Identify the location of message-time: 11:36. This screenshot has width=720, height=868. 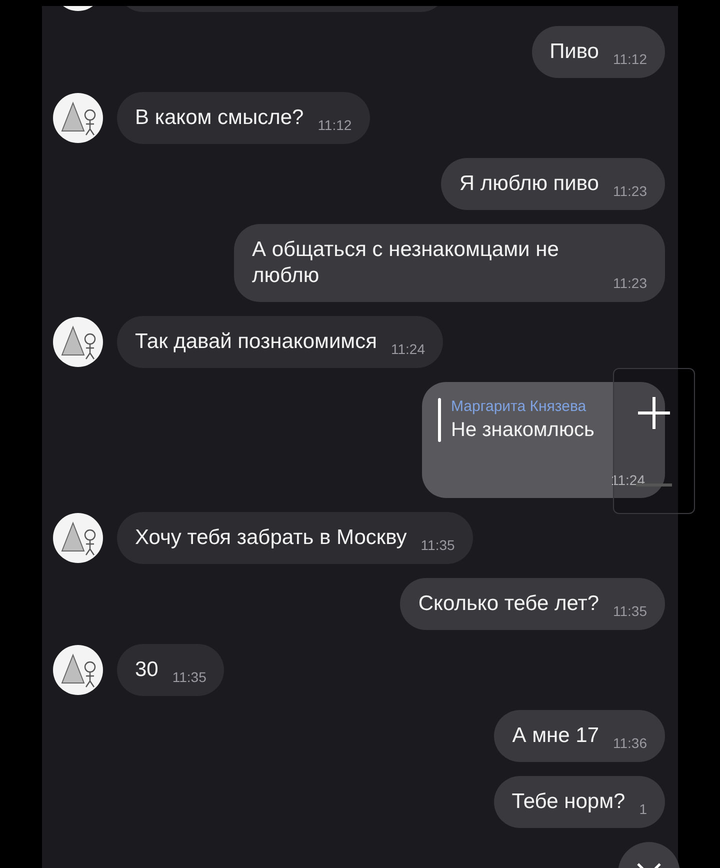
(630, 743).